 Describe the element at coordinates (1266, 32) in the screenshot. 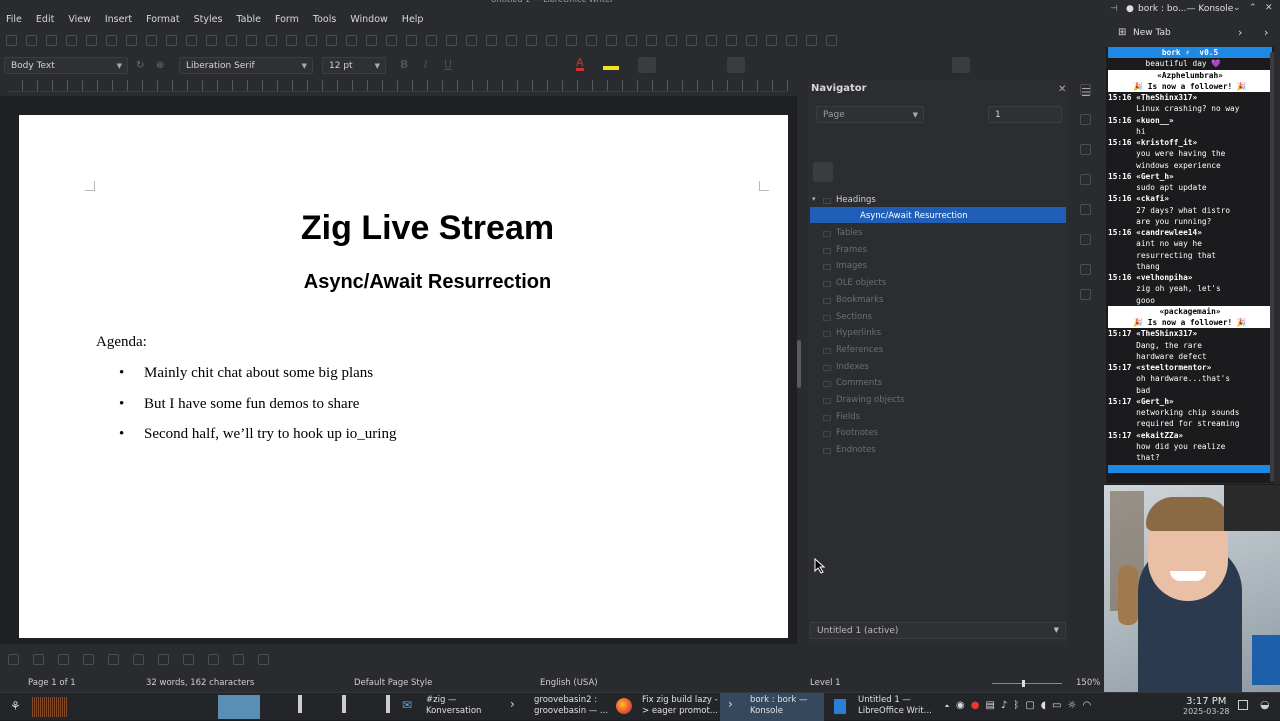

I see `chevron-right-icon: ›` at that location.